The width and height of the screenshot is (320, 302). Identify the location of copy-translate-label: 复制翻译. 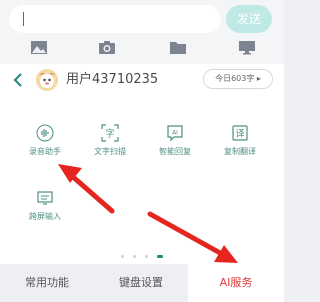
(240, 151).